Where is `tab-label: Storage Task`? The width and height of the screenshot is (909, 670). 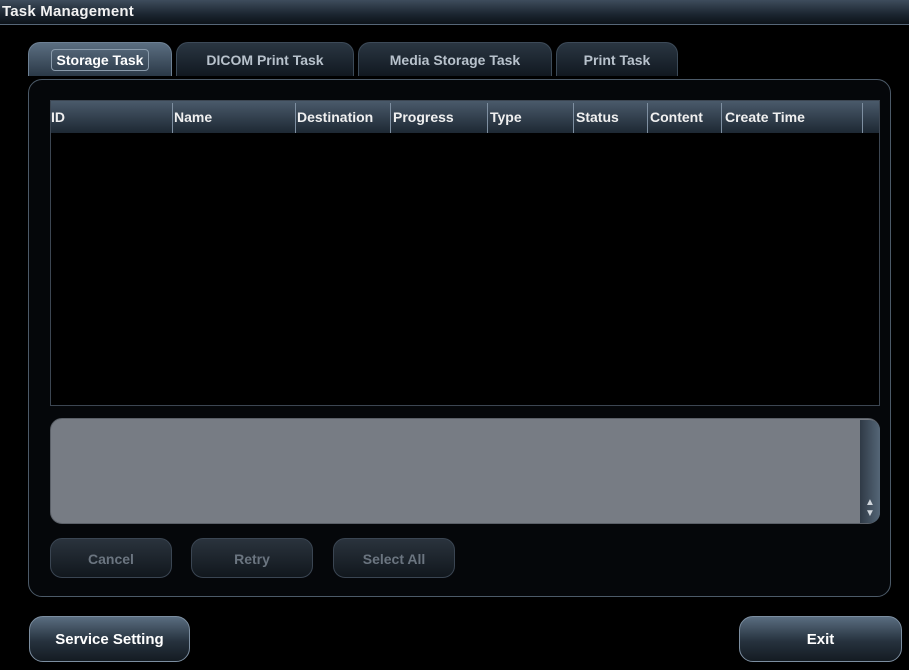 tab-label: Storage Task is located at coordinates (100, 60).